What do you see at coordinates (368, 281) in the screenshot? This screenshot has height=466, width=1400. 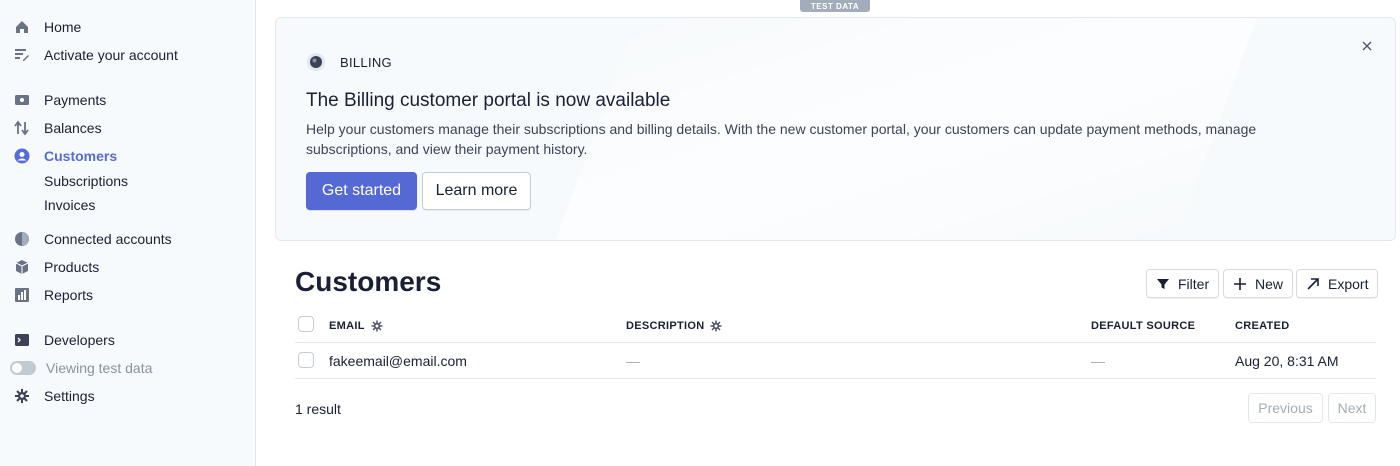 I see `page-title: Customers` at bounding box center [368, 281].